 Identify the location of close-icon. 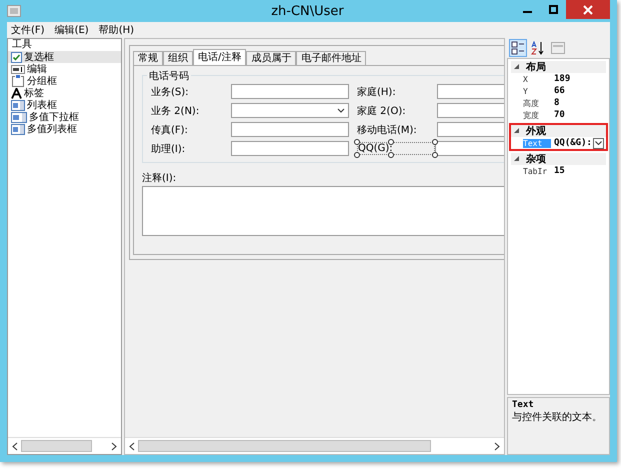
(588, 9).